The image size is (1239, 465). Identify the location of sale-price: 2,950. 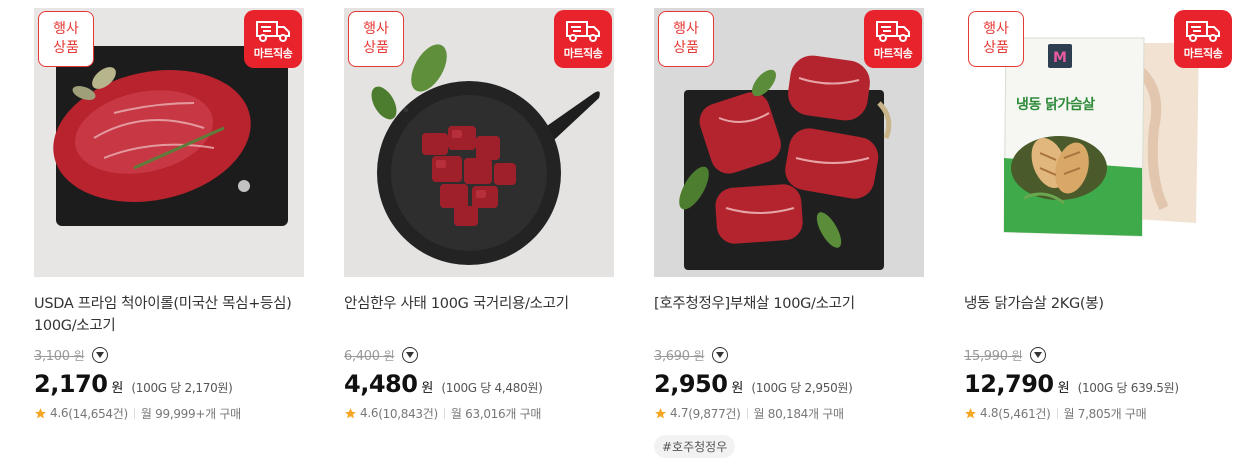
(691, 384).